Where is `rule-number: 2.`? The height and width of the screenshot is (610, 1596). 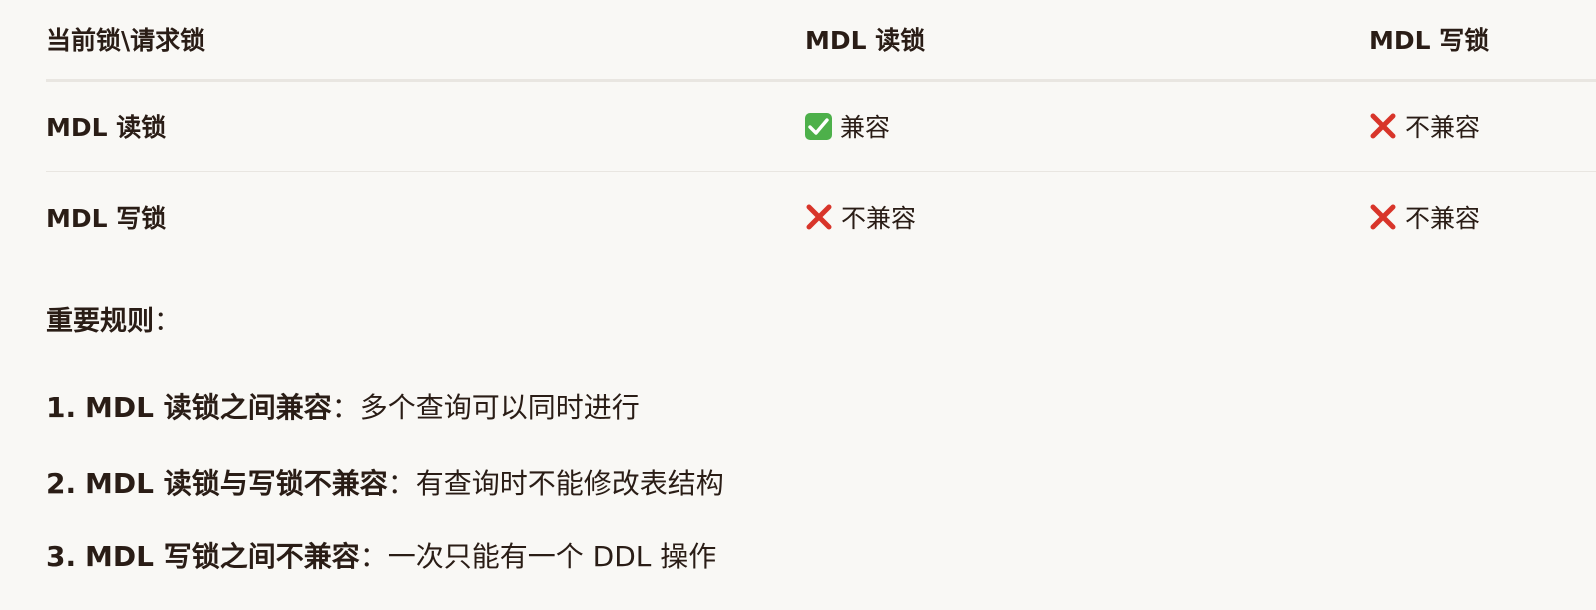 rule-number: 2. is located at coordinates (61, 483).